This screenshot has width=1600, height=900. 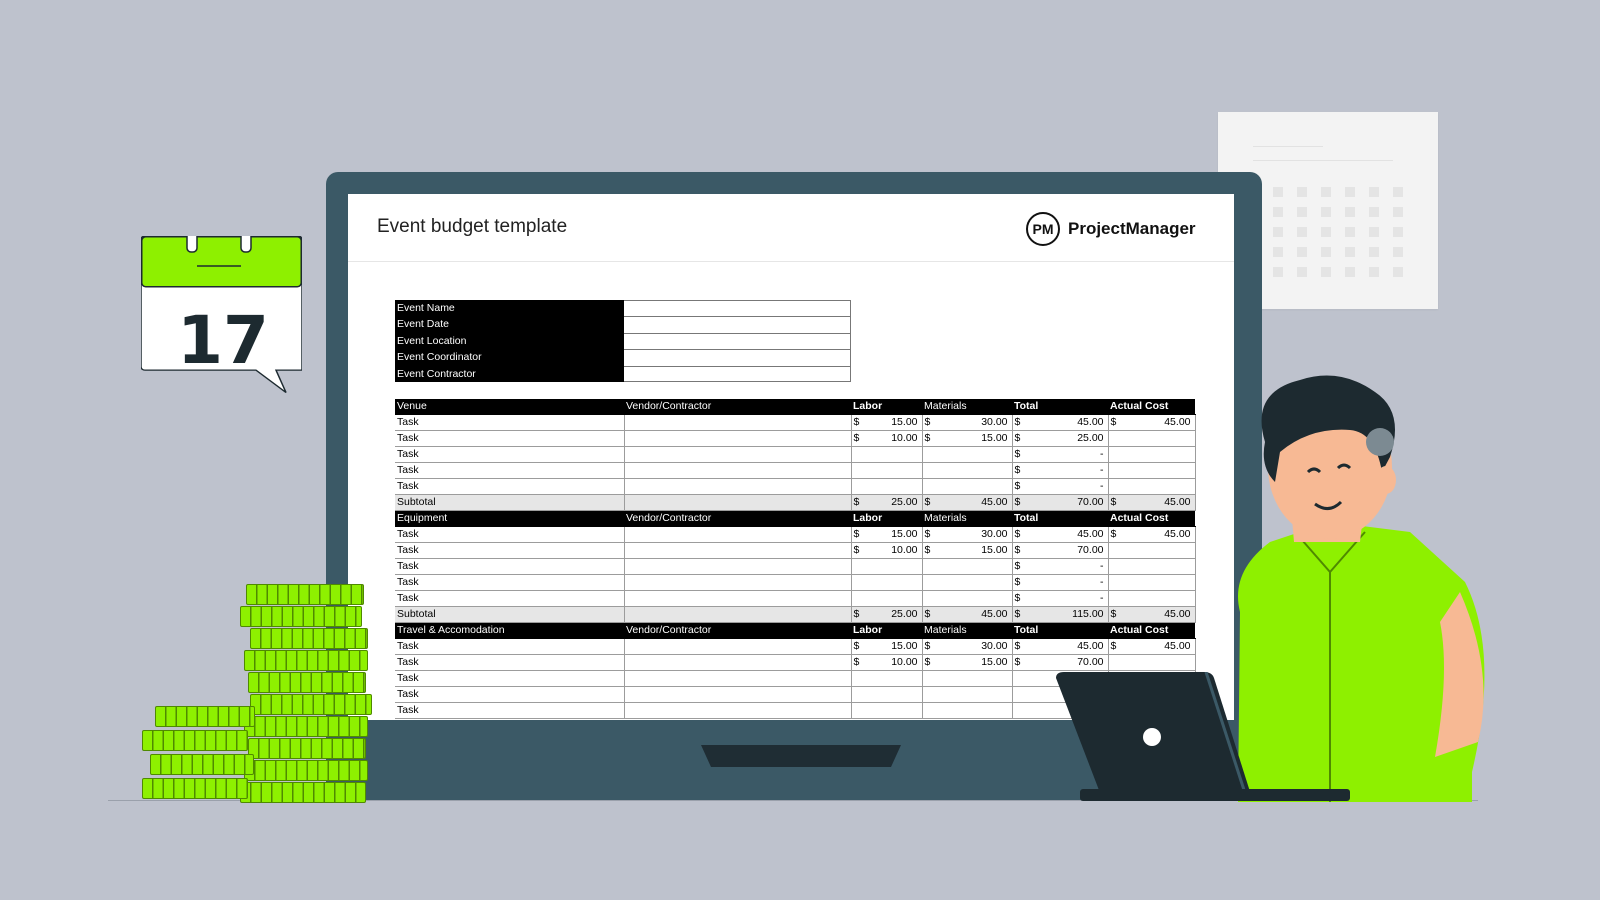 What do you see at coordinates (1326, 252) in the screenshot?
I see `card-dot` at bounding box center [1326, 252].